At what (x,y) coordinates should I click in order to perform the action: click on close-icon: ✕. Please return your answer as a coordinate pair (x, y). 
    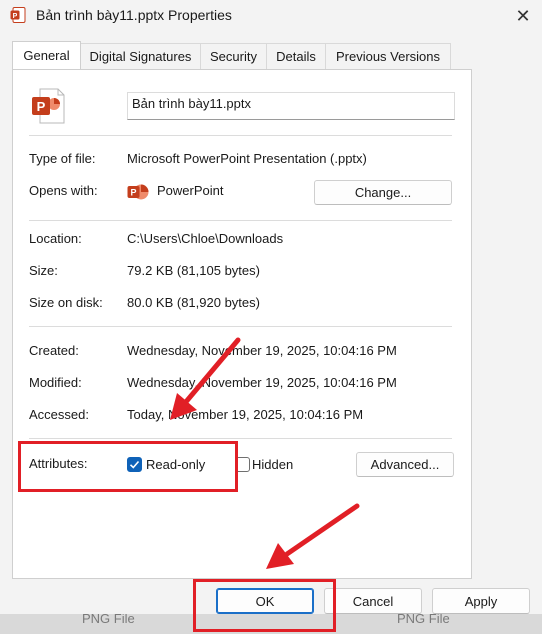
    Looking at the image, I should click on (522, 16).